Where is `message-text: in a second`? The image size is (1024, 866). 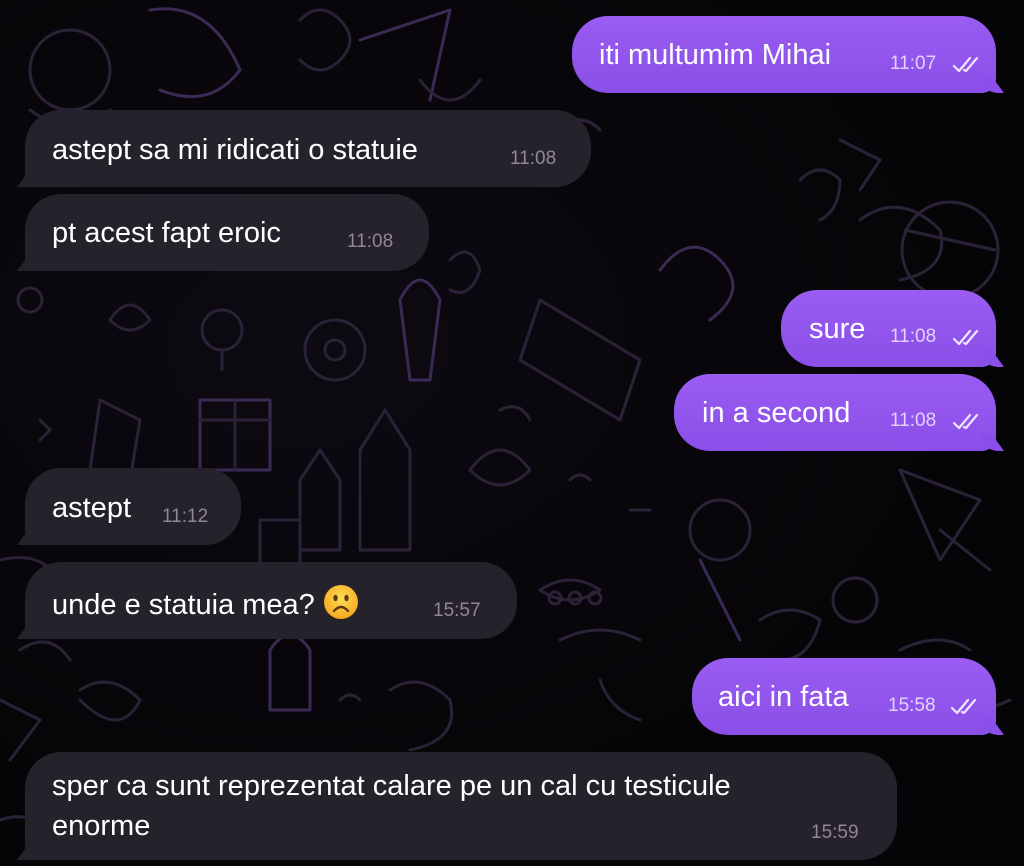 message-text: in a second is located at coordinates (776, 413).